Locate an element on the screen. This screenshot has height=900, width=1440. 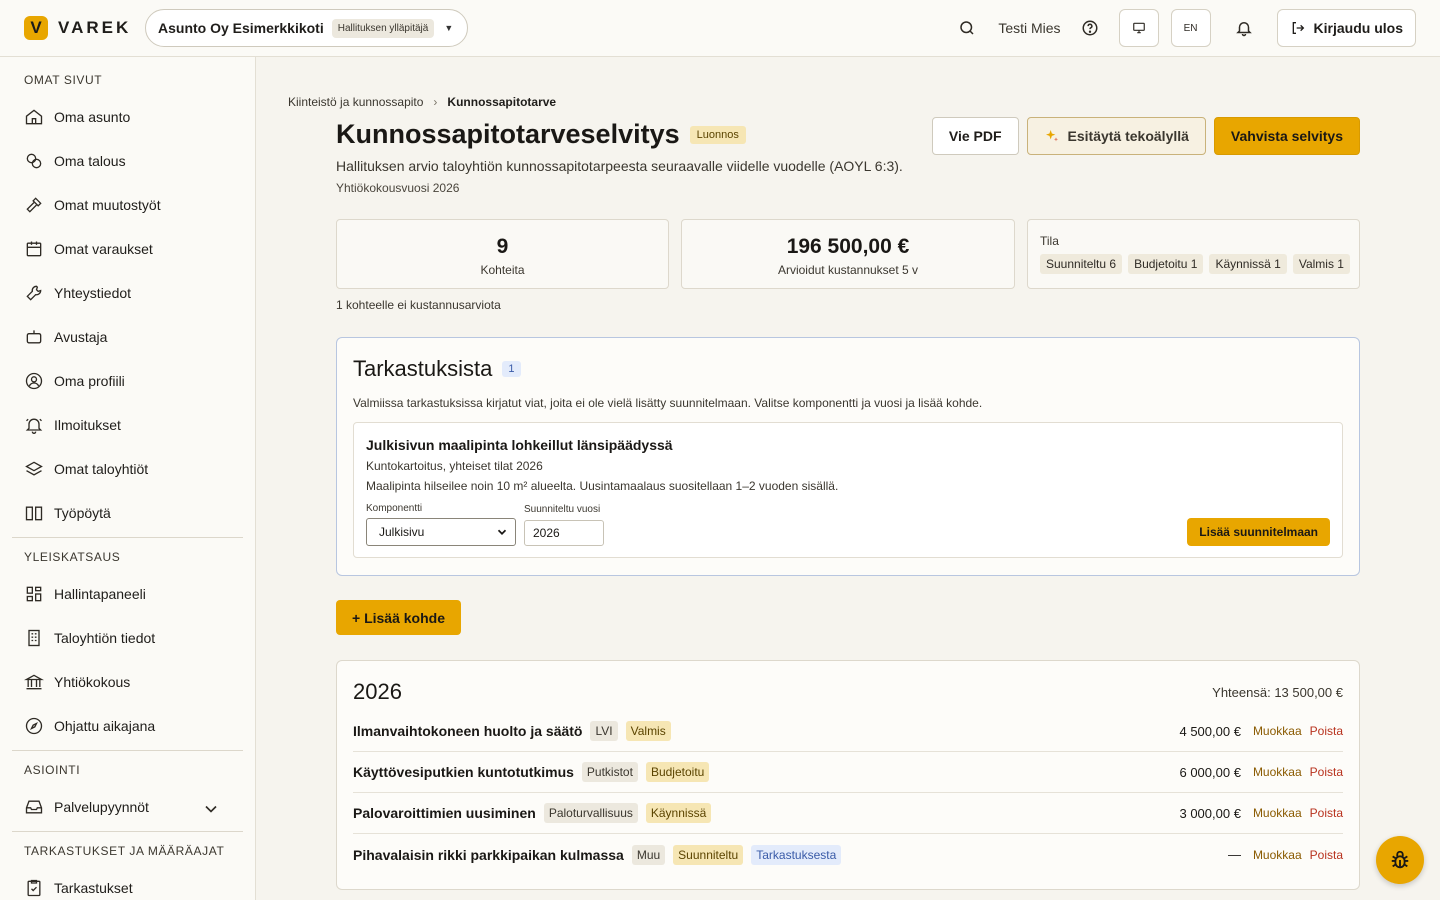
sidebar-section-title: OMAT SIVUT is located at coordinates (63, 80).